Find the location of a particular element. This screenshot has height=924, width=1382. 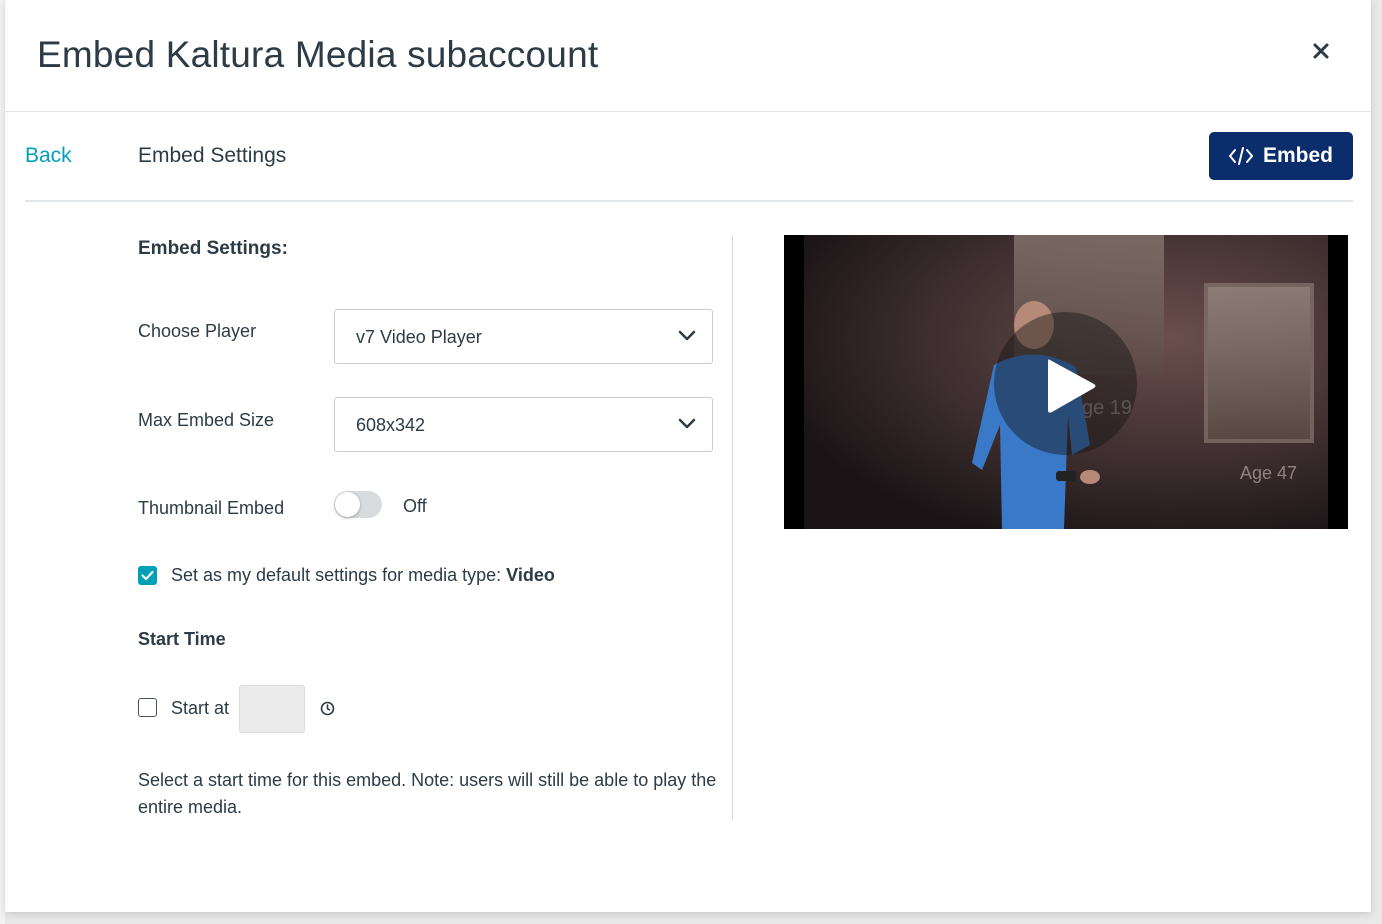

clock-icon is located at coordinates (327, 708).